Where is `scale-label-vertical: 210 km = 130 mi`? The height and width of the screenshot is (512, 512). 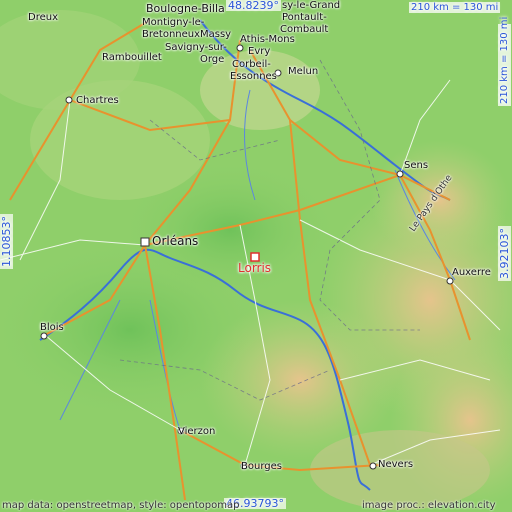
scale-label-vertical: 210 km = 130 mi is located at coordinates (504, 61).